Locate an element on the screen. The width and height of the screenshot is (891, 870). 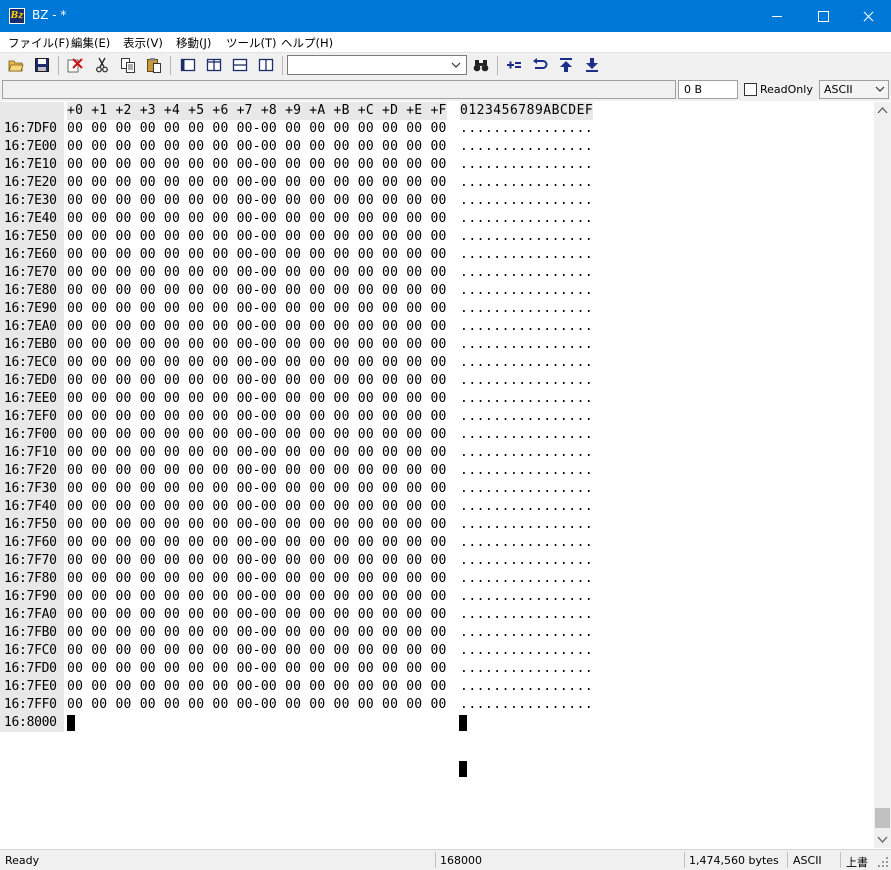
resize-grip-icon is located at coordinates (883, 862).